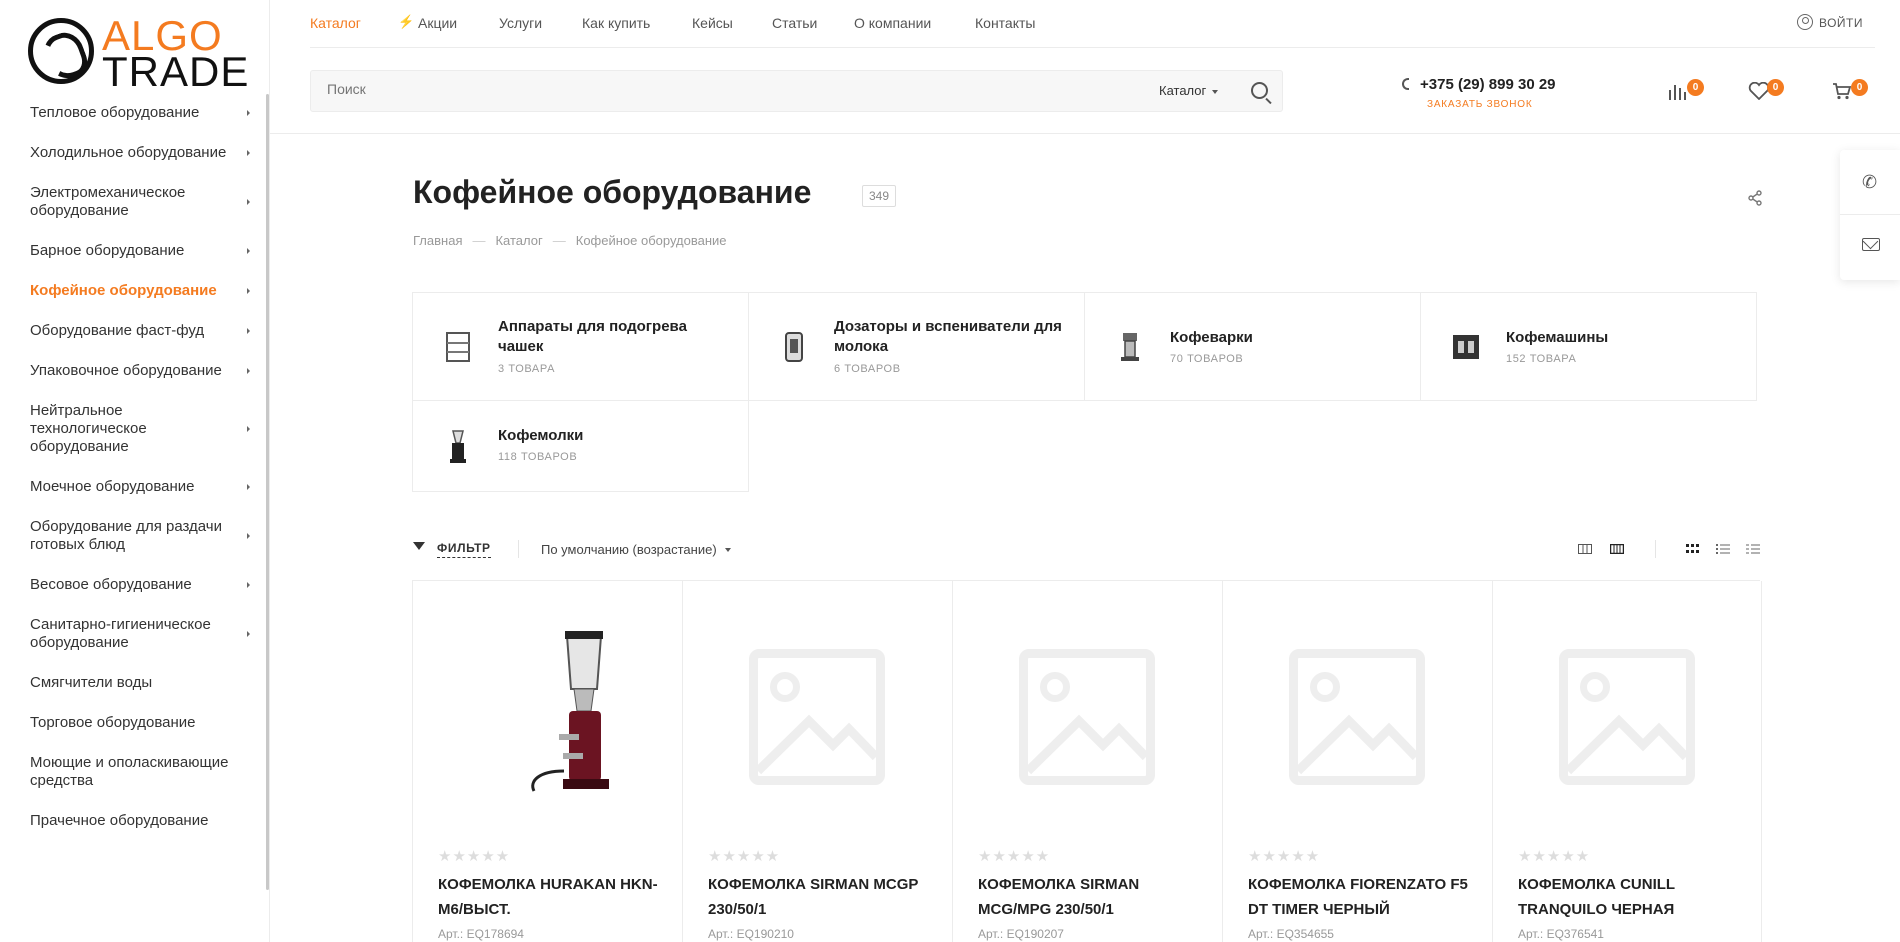  I want to click on filter-label: ФИЛЬТР, so click(464, 548).